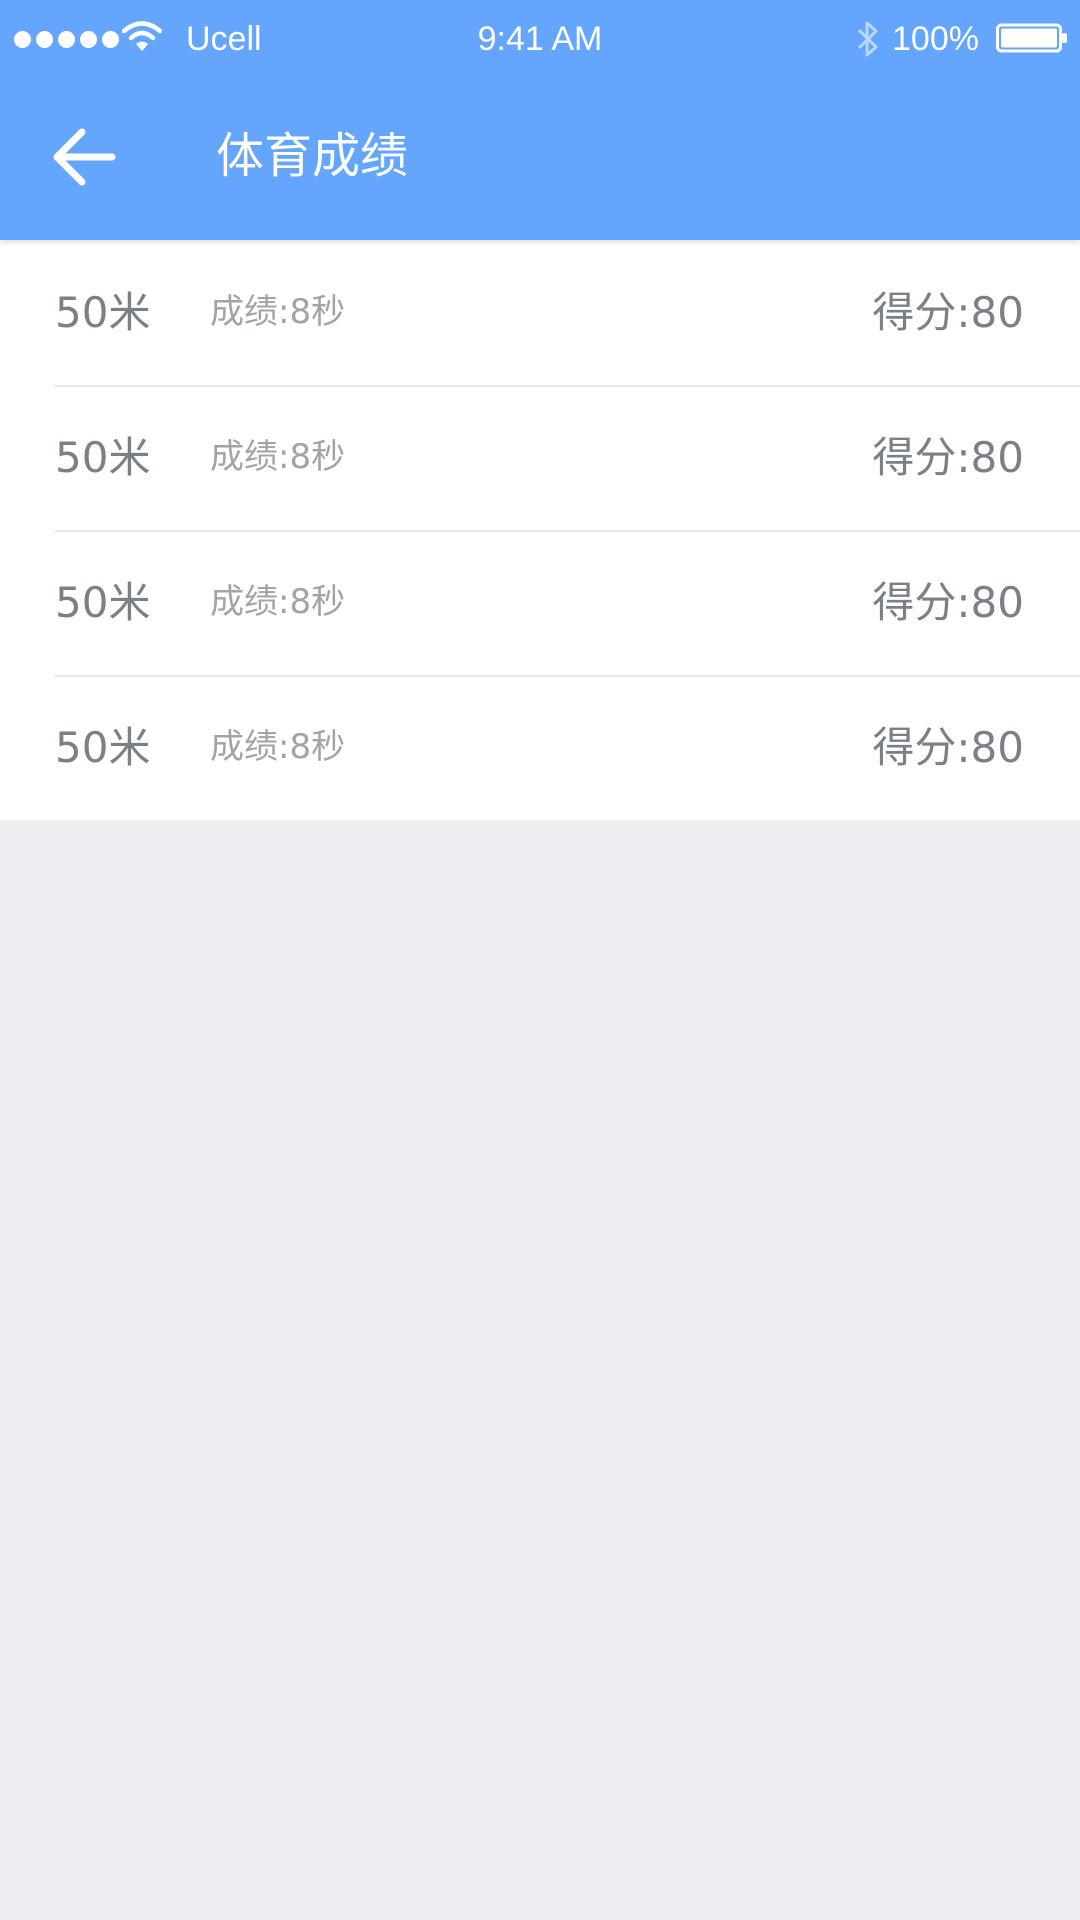 The width and height of the screenshot is (1080, 1920). What do you see at coordinates (312, 156) in the screenshot?
I see `page-title: 体育成绩` at bounding box center [312, 156].